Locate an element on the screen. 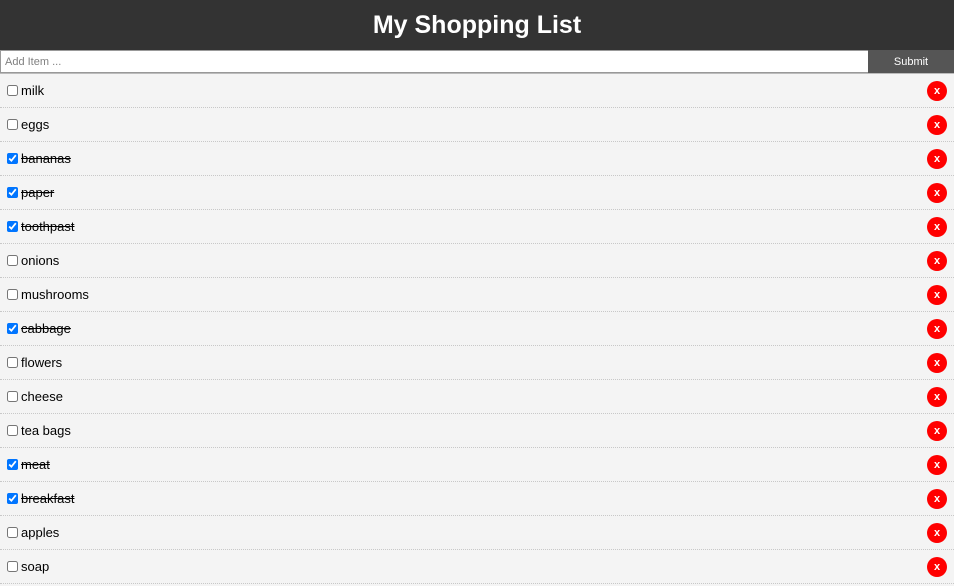  app-header: My Shopping List is located at coordinates (477, 25).